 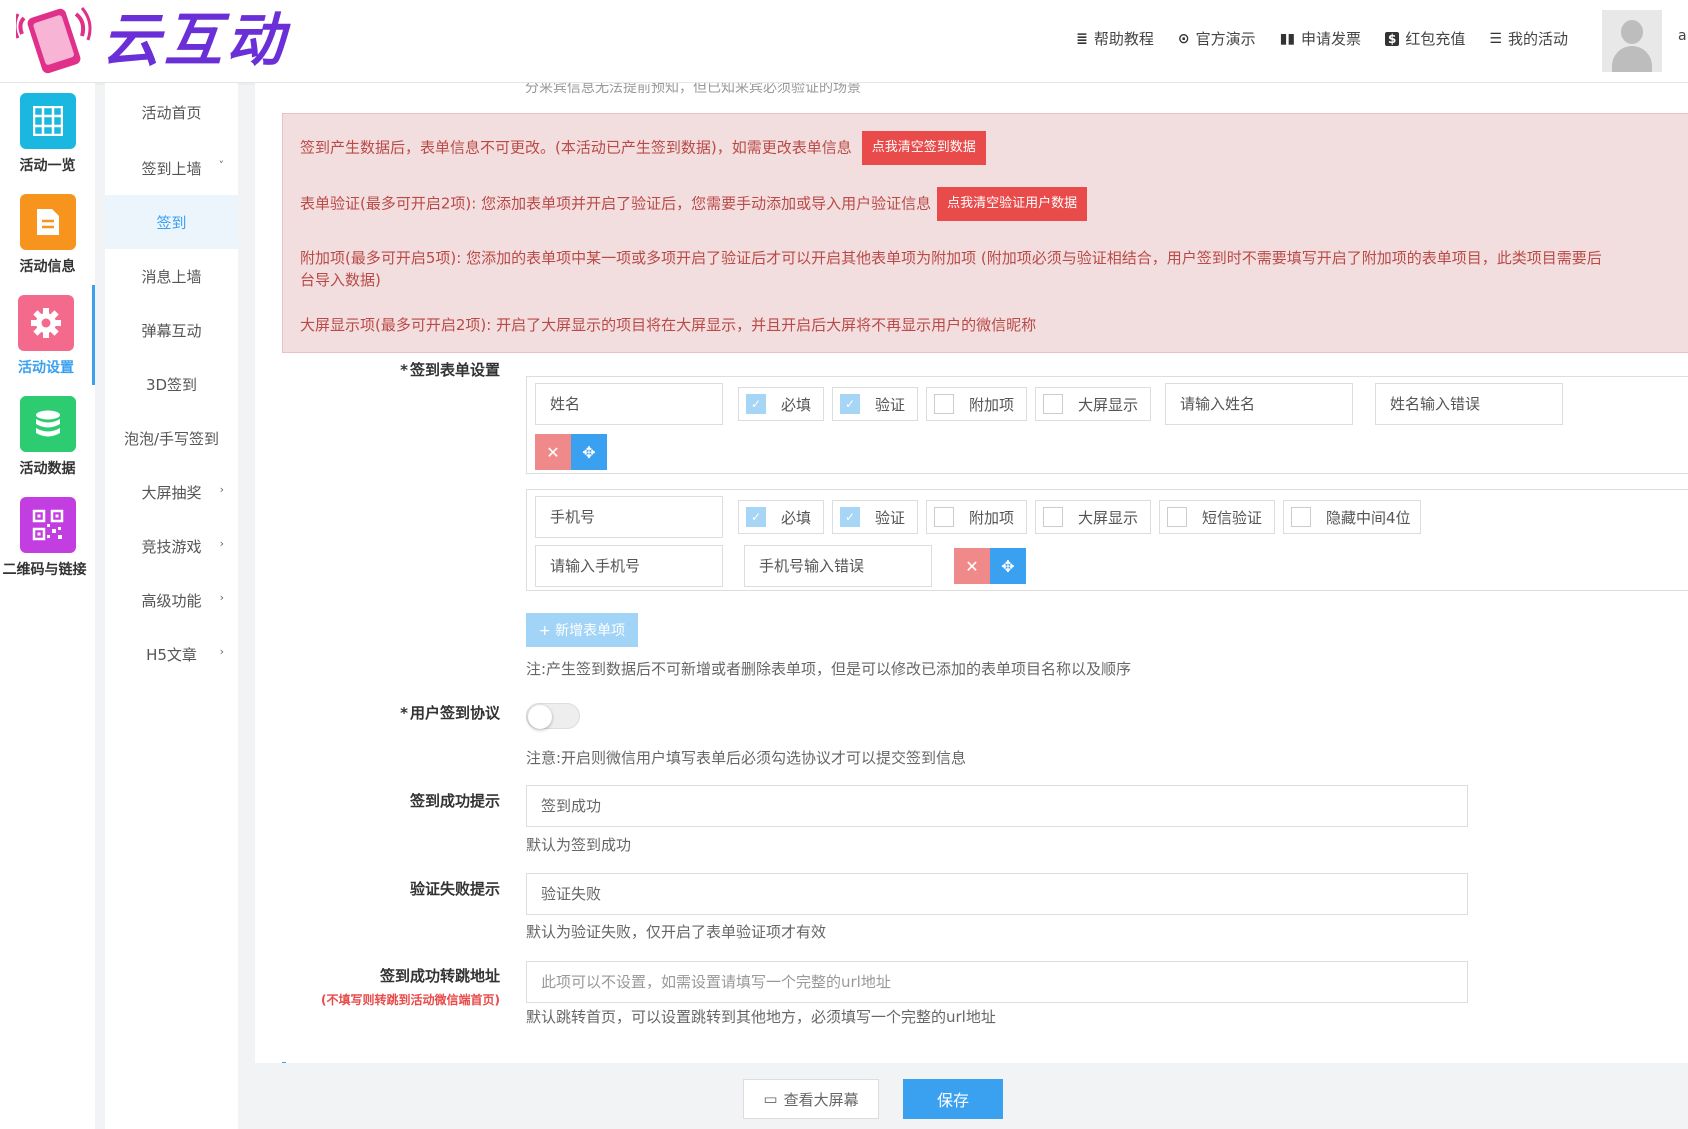 I want to click on submenu-item-advanced: 高级功能 ›, so click(x=171, y=600).